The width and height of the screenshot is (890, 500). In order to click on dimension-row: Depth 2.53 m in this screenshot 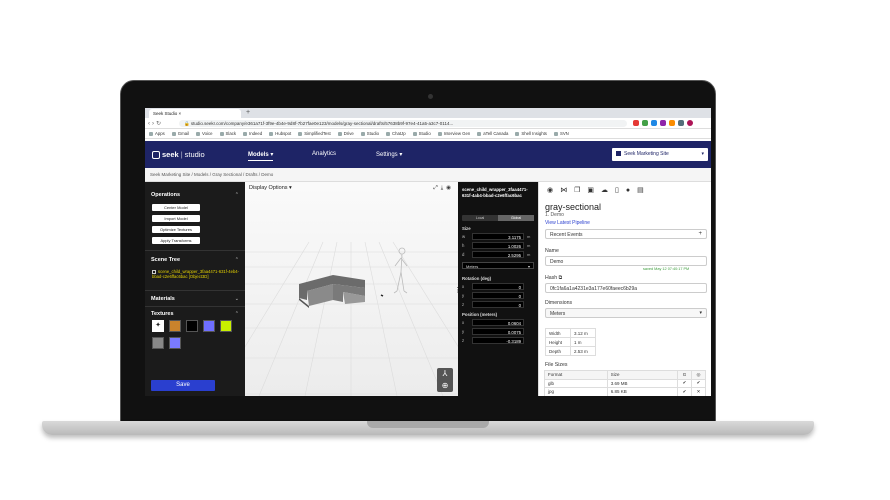, I will do `click(570, 351)`.